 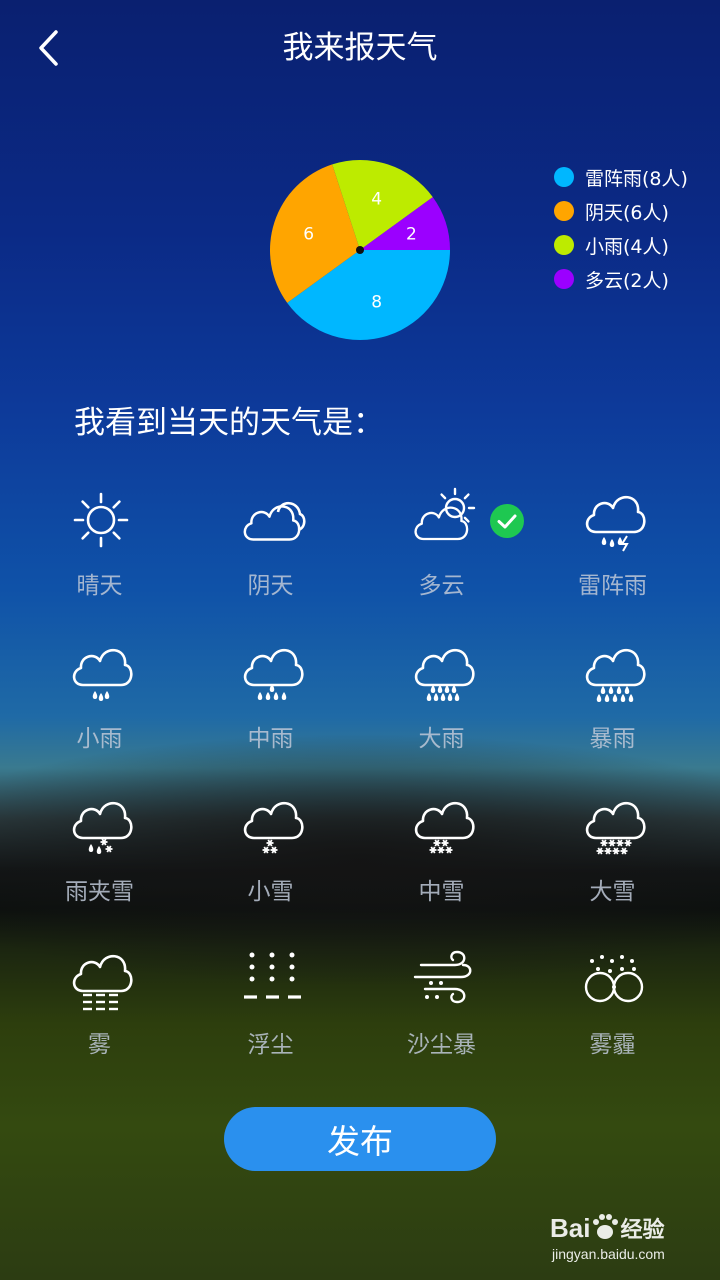 What do you see at coordinates (99, 1016) in the screenshot?
I see `weather-option: 雾` at bounding box center [99, 1016].